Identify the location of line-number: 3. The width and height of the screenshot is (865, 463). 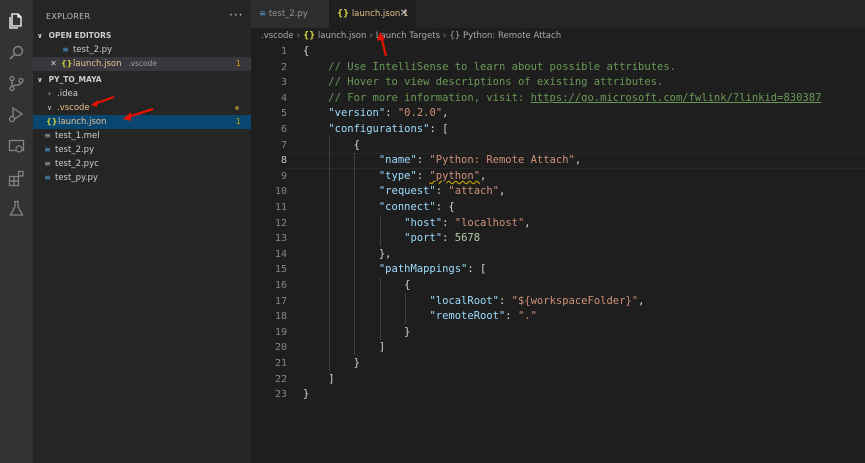
(283, 83).